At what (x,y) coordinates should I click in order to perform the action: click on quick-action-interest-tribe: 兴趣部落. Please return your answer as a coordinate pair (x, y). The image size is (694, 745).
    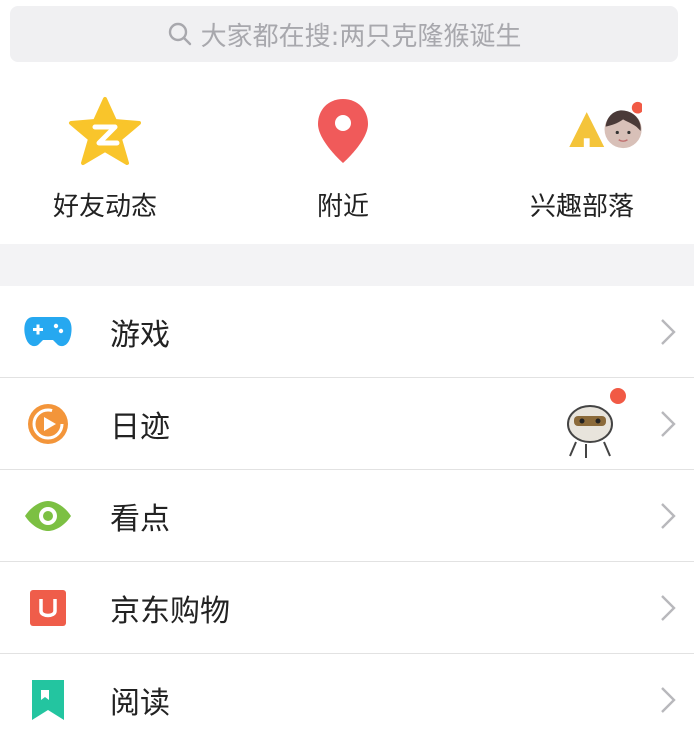
    Looking at the image, I should click on (582, 160).